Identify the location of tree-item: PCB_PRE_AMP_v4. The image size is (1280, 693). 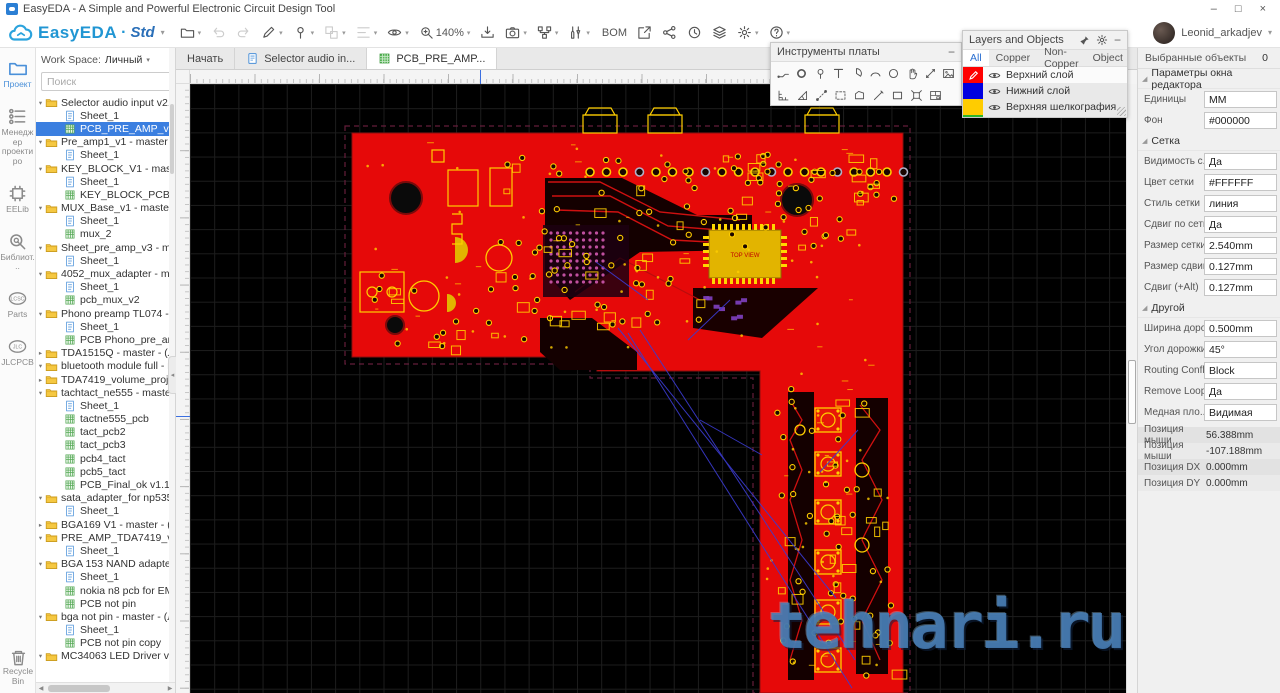
(105, 129).